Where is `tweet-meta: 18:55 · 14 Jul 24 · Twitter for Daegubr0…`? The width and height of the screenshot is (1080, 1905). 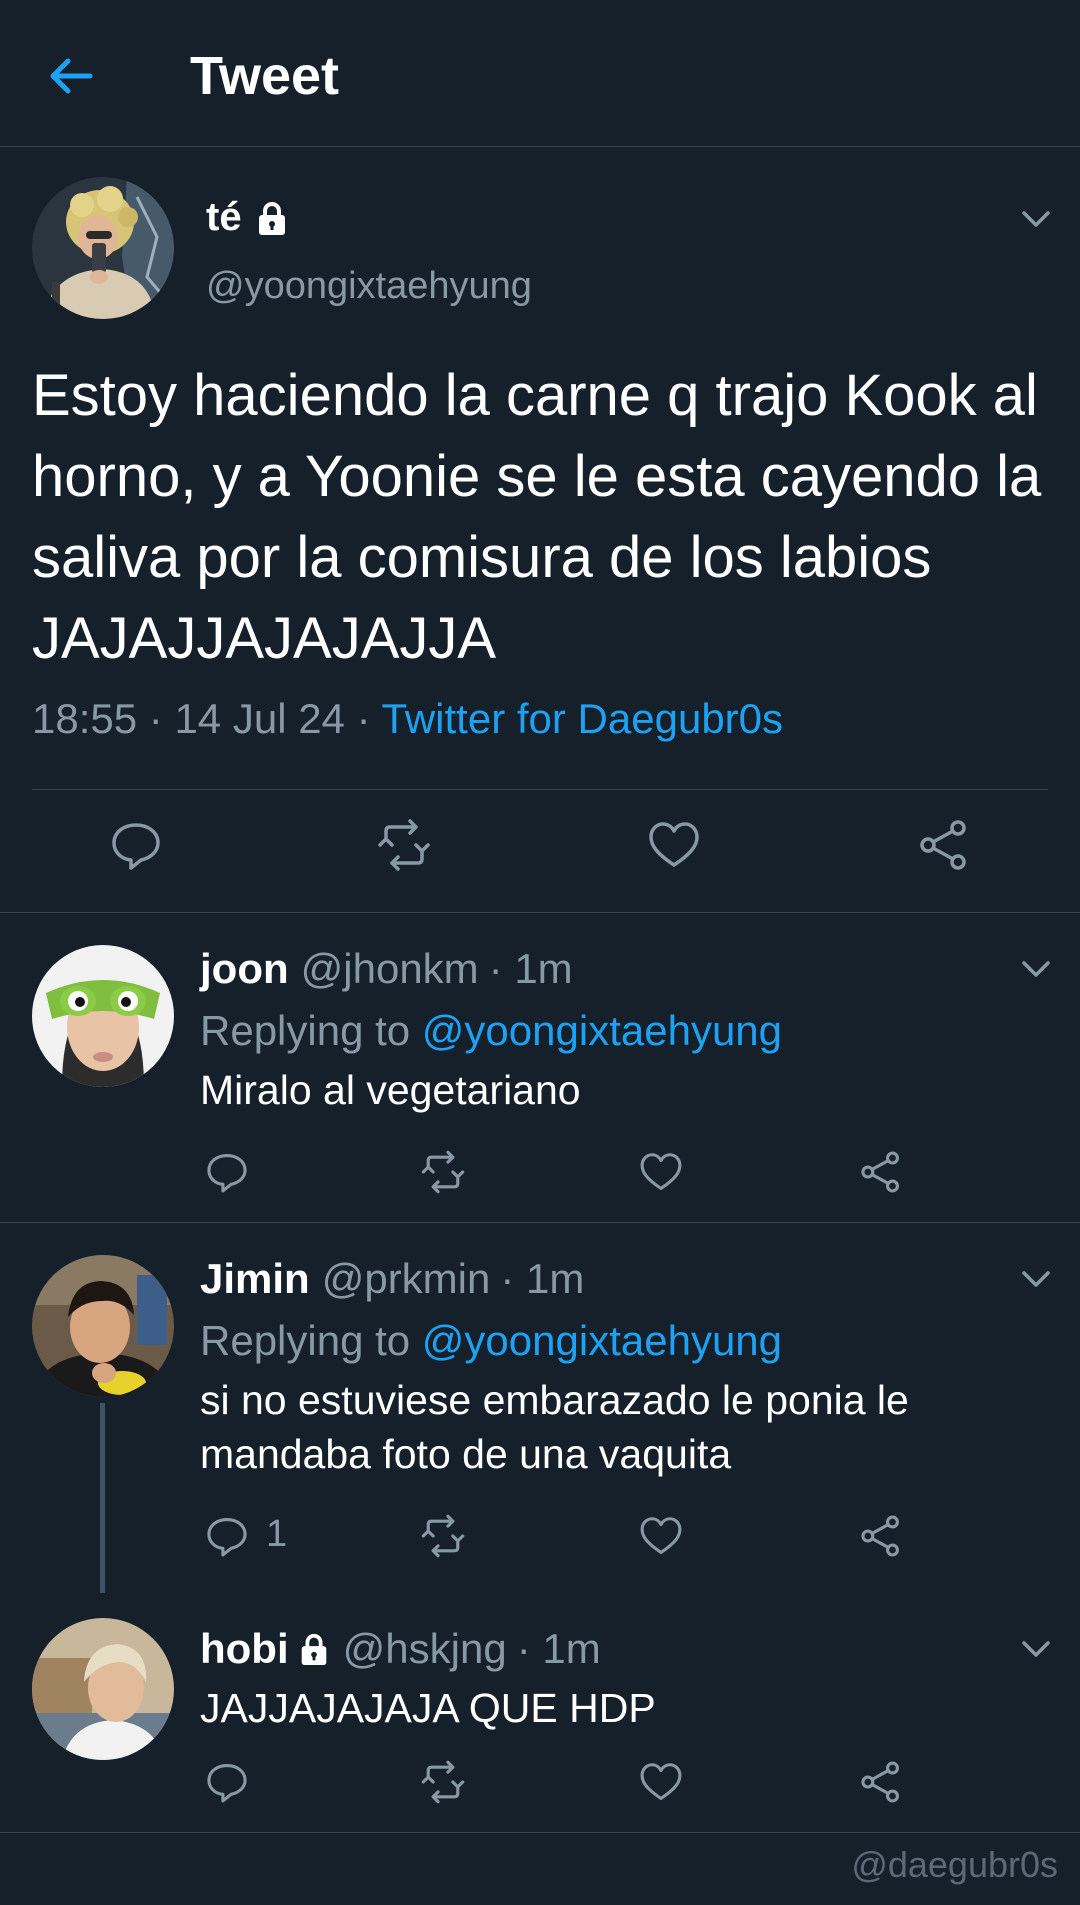
tweet-meta: 18:55 · 14 Jul 24 · Twitter for Daegubr0… is located at coordinates (407, 719).